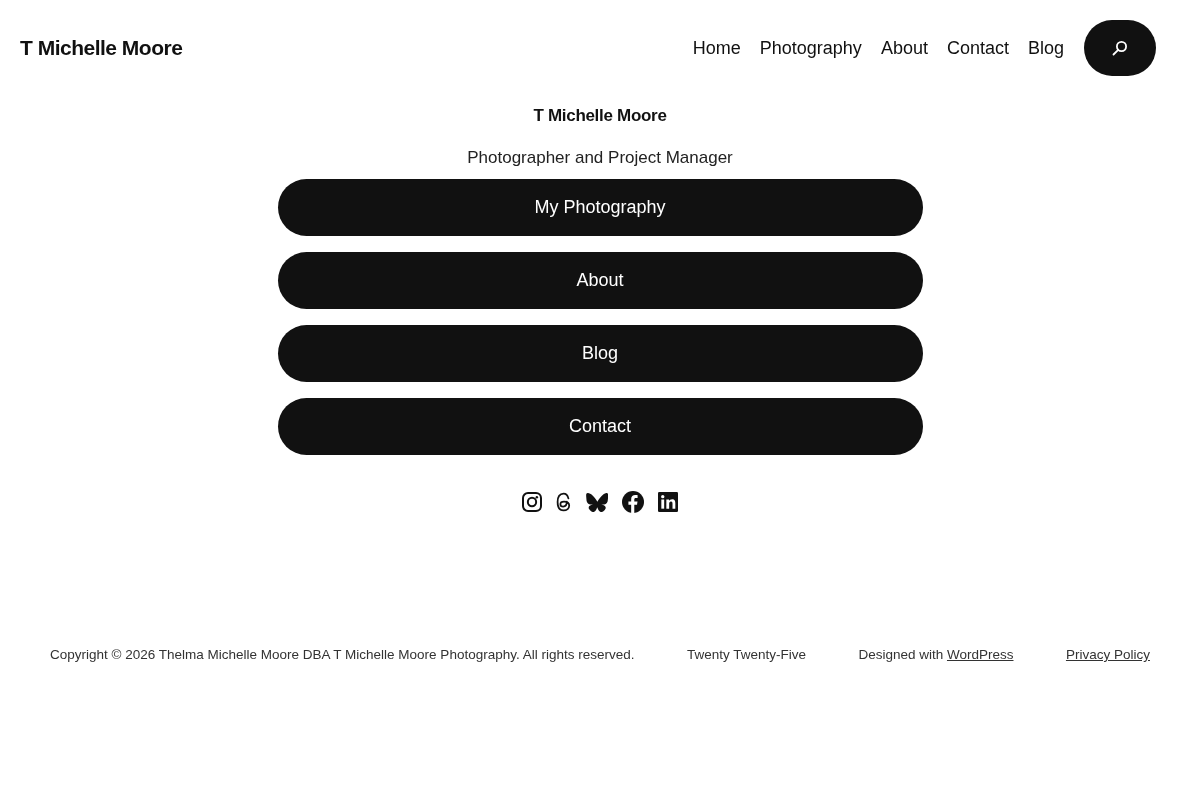 The height and width of the screenshot is (800, 1200). I want to click on privacy-policy-link: Privacy Policy, so click(1107, 654).